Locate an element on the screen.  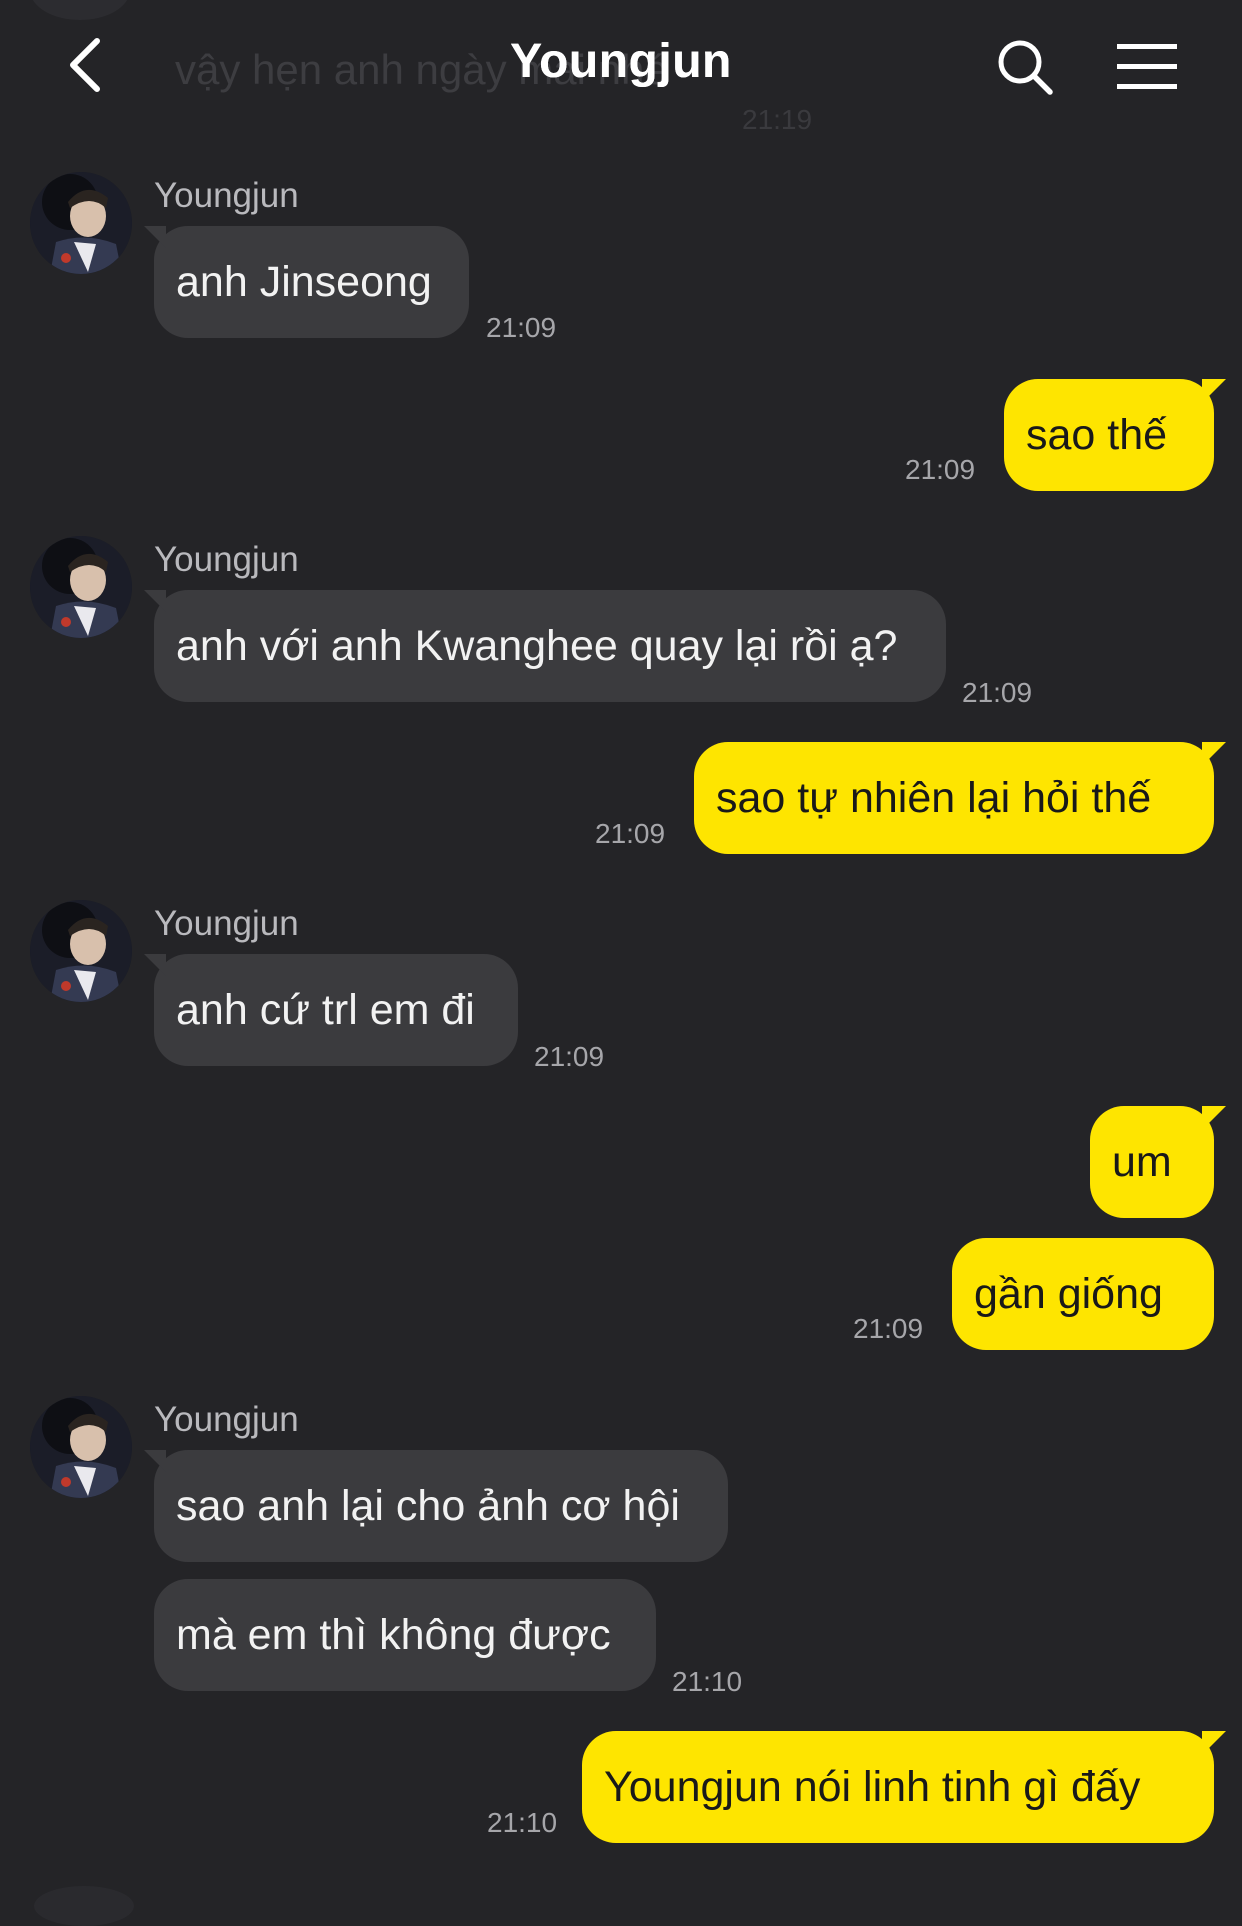
outgoing-message: gần giống is located at coordinates (1083, 1294).